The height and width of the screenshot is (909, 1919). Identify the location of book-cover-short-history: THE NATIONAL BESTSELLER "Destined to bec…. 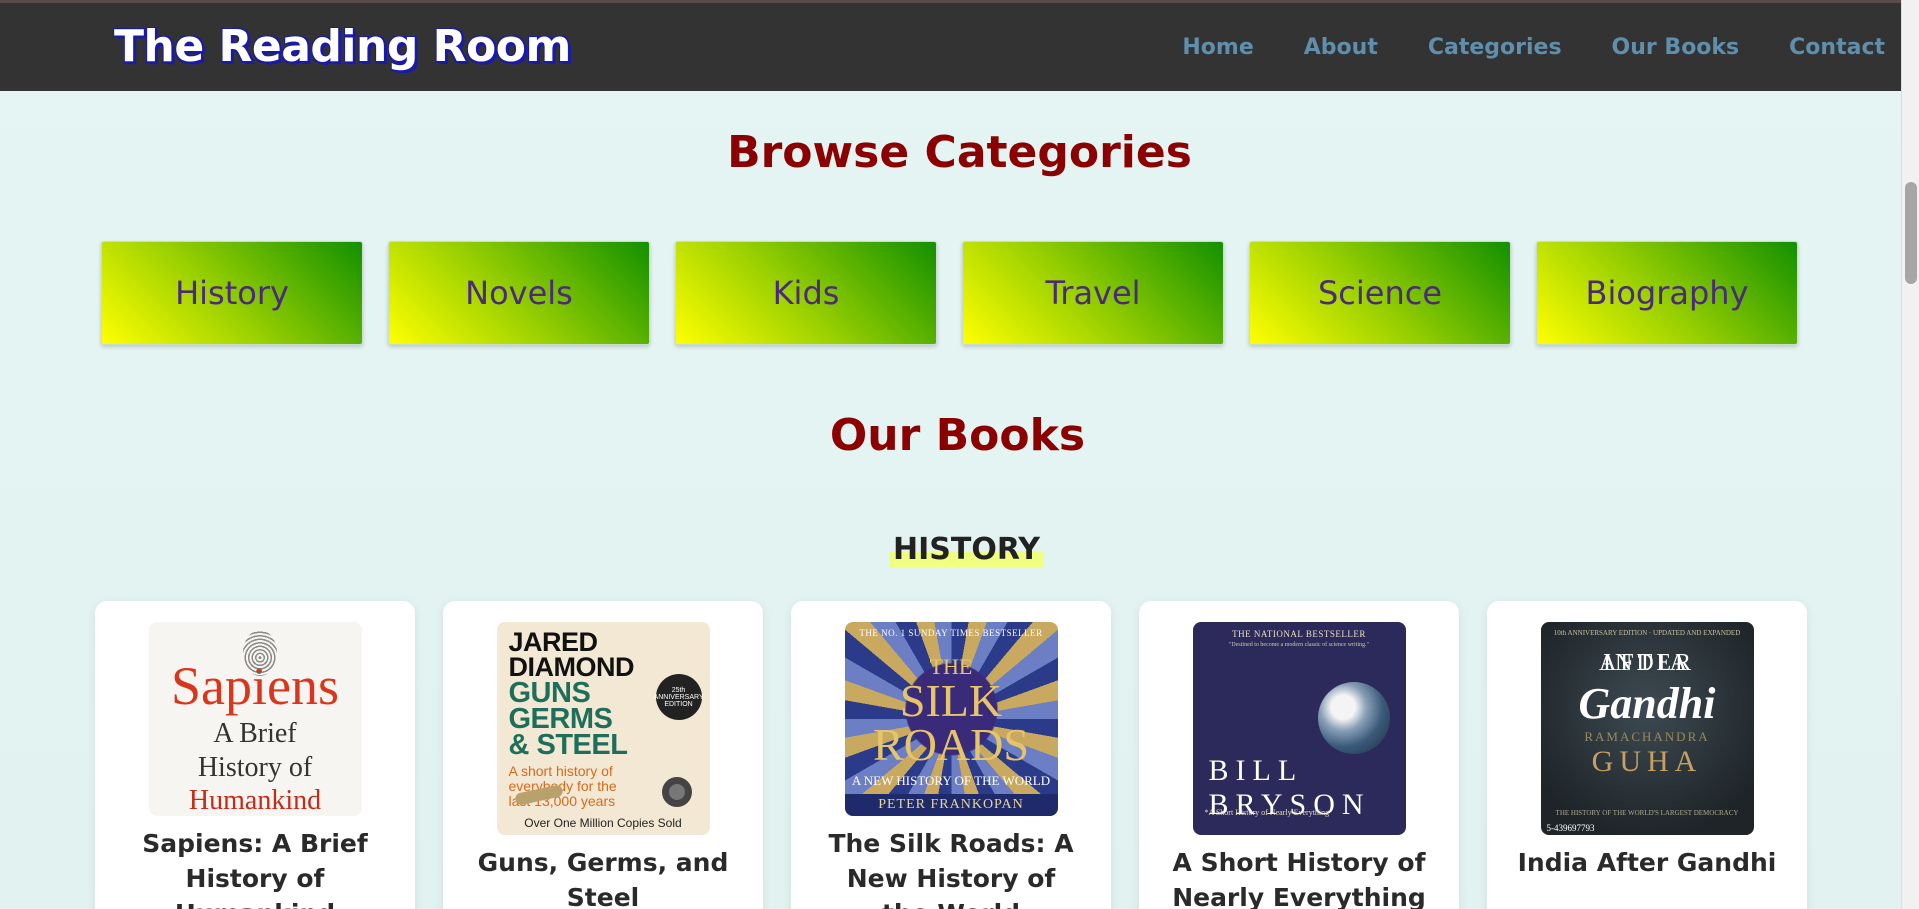
(1299, 728).